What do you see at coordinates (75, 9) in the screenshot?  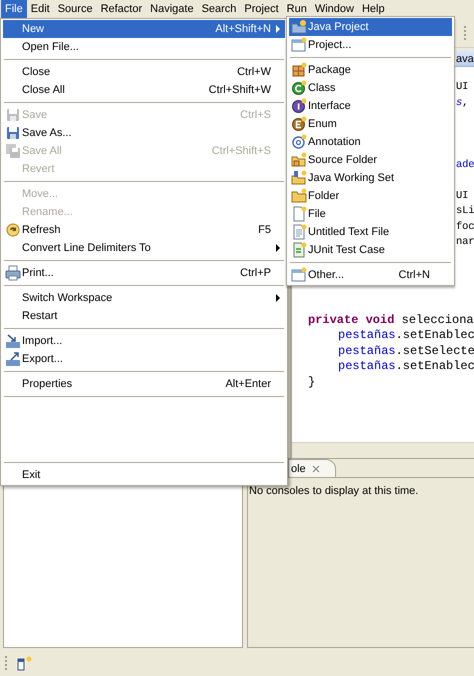 I see `menu-bar-item: Source` at bounding box center [75, 9].